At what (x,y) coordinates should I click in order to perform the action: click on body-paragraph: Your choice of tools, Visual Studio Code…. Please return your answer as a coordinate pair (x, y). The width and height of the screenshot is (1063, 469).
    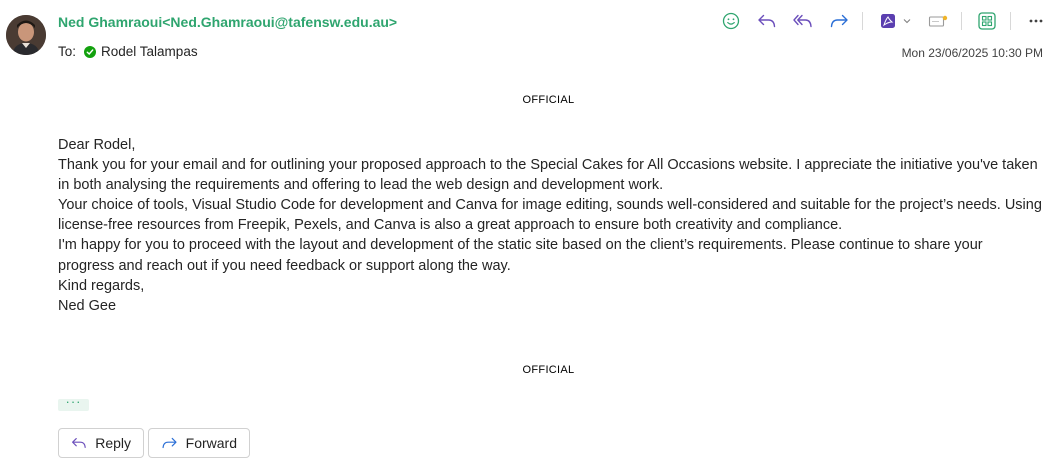
    Looking at the image, I should click on (550, 215).